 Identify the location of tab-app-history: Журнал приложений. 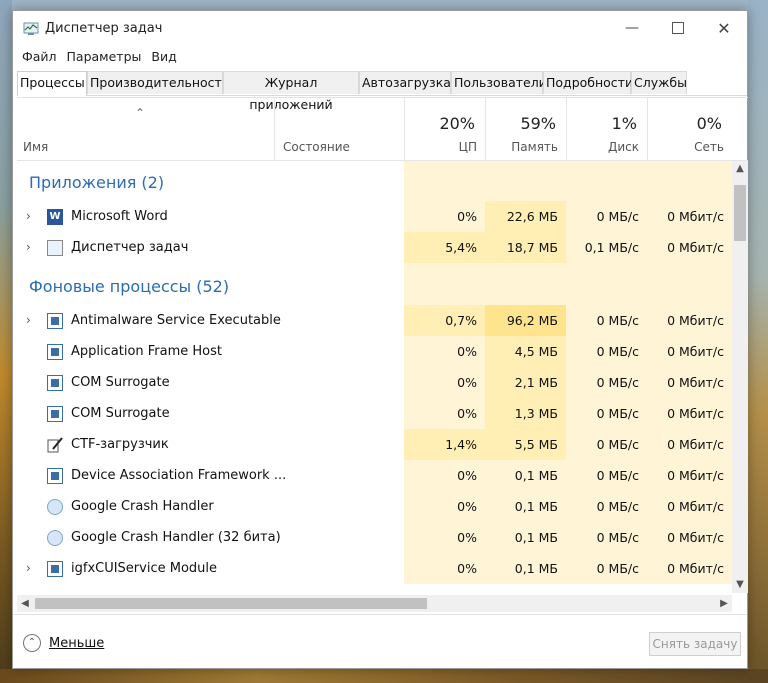
(291, 91).